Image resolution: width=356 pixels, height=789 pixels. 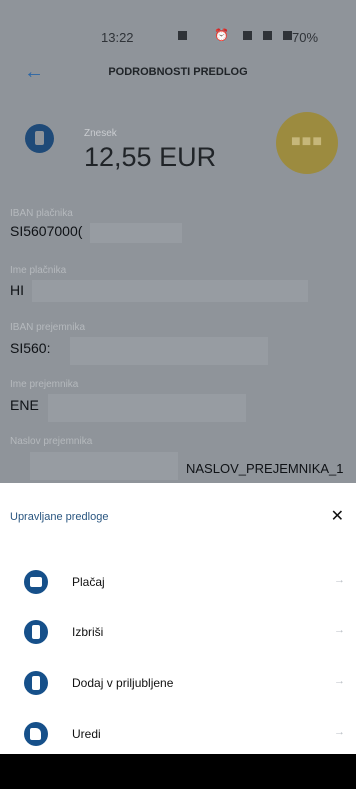 What do you see at coordinates (267, 36) in the screenshot?
I see `vibrate-icon` at bounding box center [267, 36].